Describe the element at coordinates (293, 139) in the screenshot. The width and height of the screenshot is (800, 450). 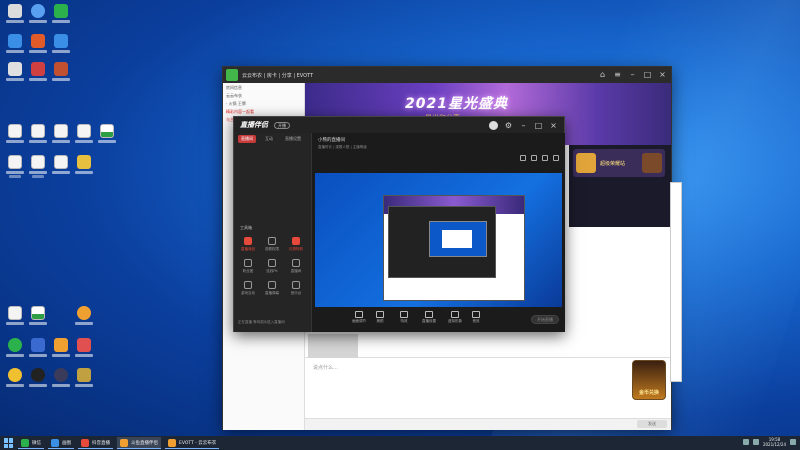
I see `tab-settings: 直播设置` at that location.